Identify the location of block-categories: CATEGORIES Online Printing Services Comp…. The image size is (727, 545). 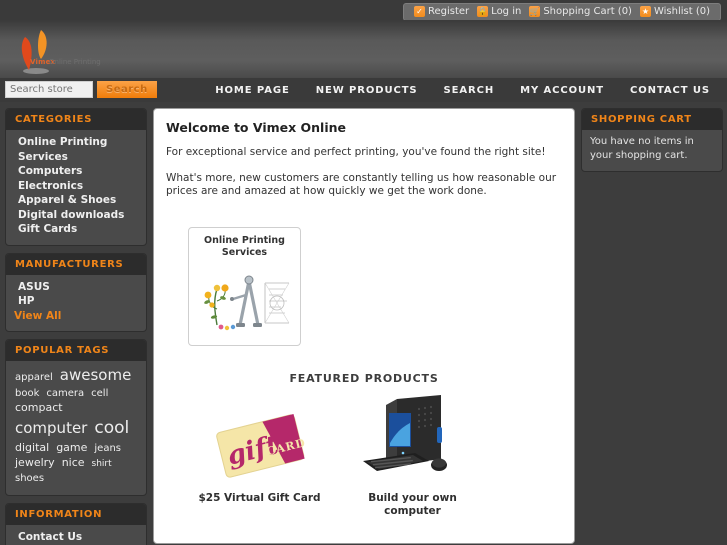
(76, 177).